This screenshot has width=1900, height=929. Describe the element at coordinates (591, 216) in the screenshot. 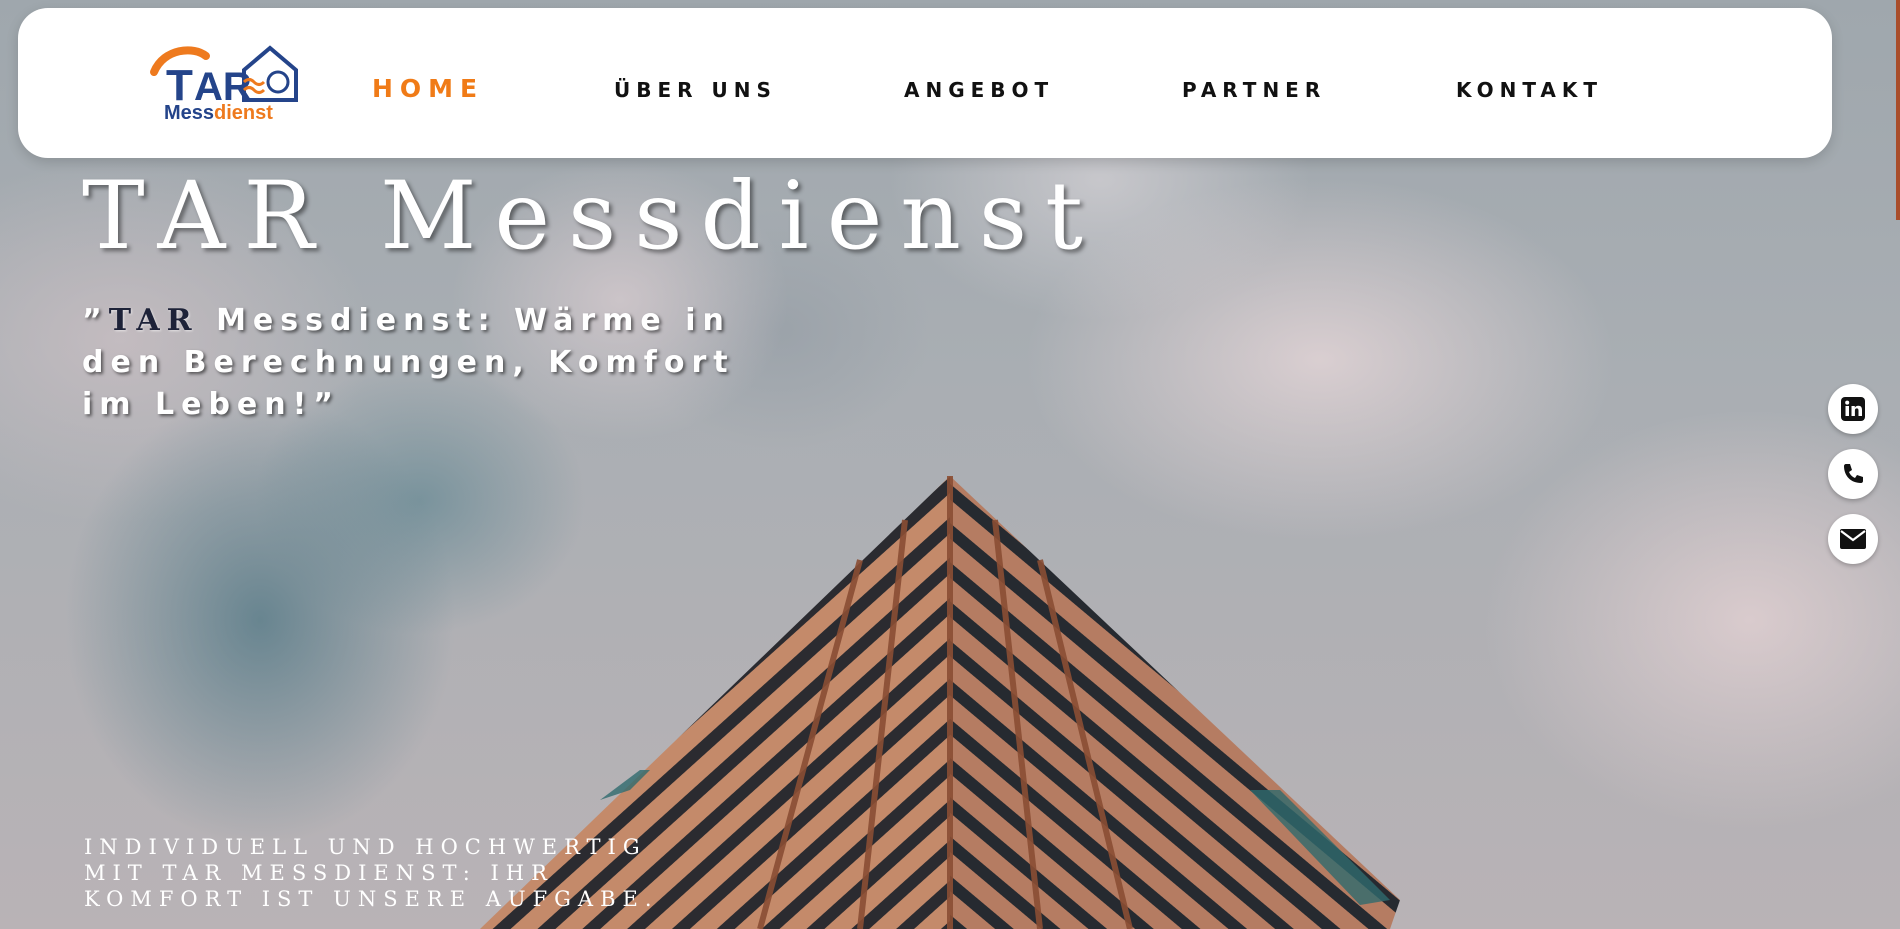

I see `hero-title: TAR Messdienst` at that location.